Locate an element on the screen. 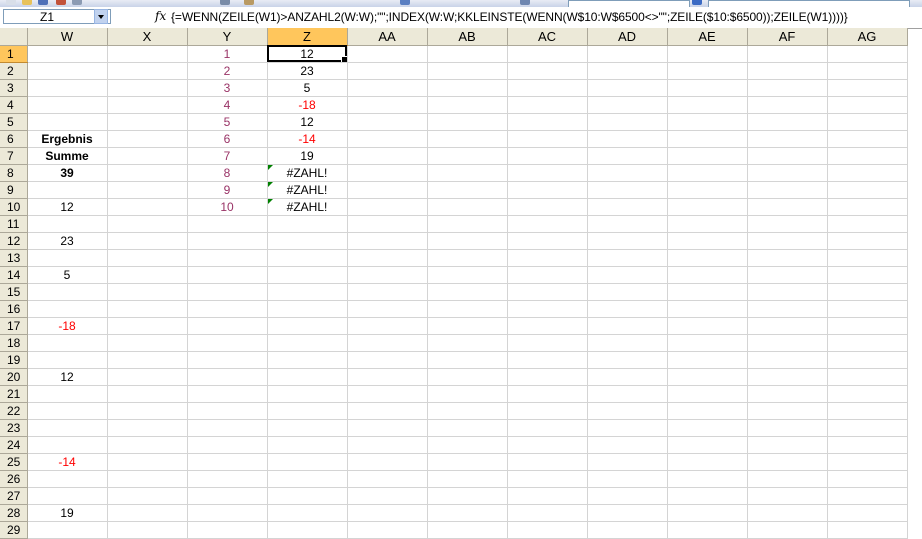  cell-af27 is located at coordinates (787, 496).